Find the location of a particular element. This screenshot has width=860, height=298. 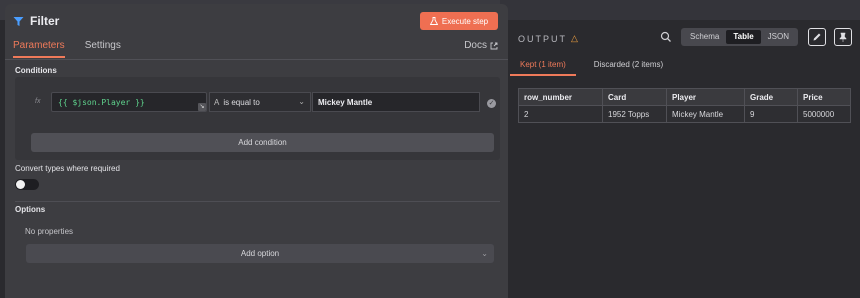

check-circle-icon: ✓ is located at coordinates (491, 103).